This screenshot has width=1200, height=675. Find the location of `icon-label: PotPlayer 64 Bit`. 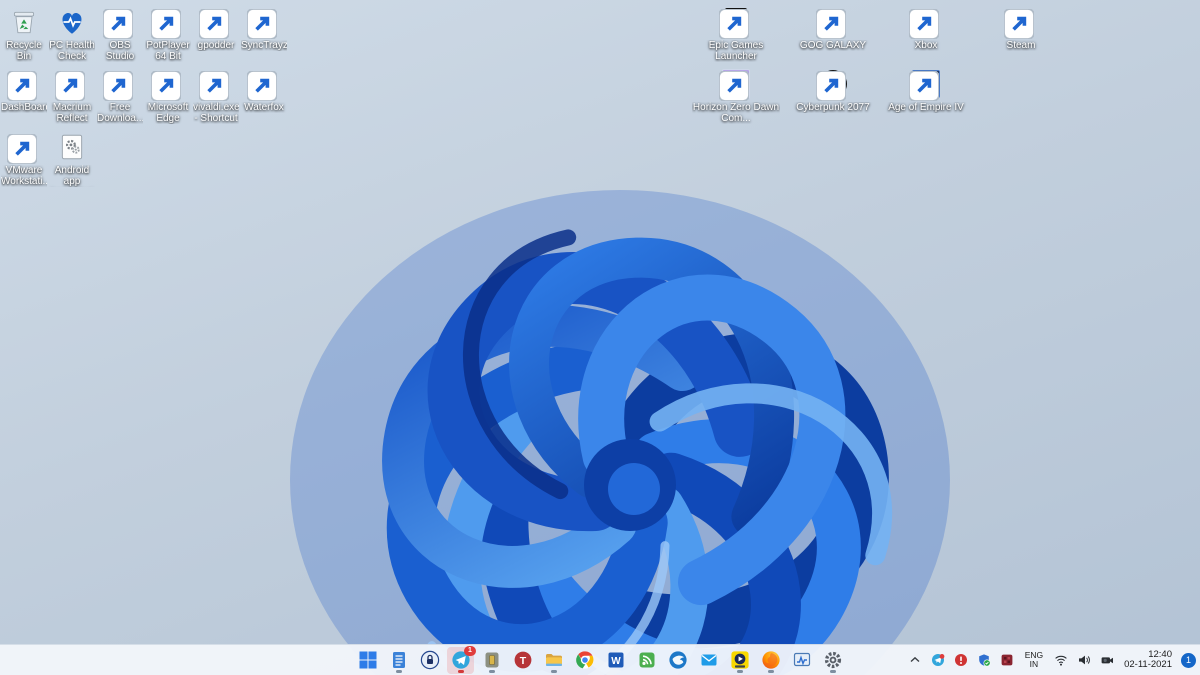

icon-label: PotPlayer 64 Bit is located at coordinates (168, 51).